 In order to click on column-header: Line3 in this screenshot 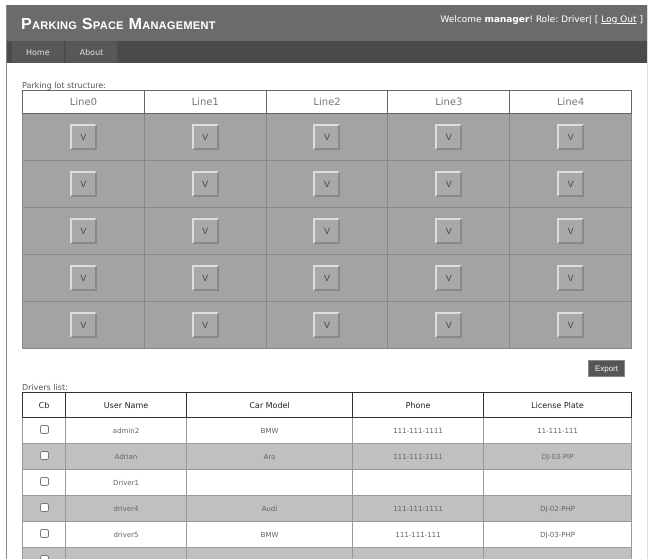, I will do `click(449, 102)`.